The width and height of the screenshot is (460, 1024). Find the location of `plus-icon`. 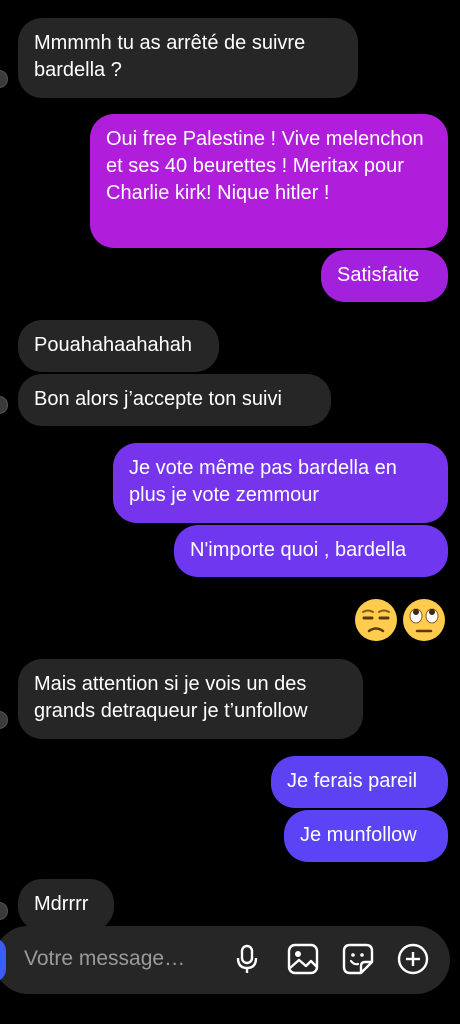

plus-icon is located at coordinates (413, 959).